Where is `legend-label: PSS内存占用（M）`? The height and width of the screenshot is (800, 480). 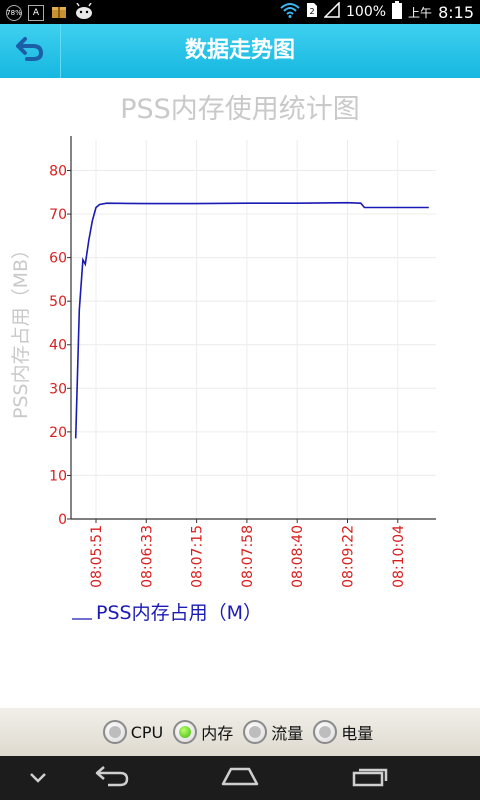
legend-label: PSS内存占用（M） is located at coordinates (179, 613).